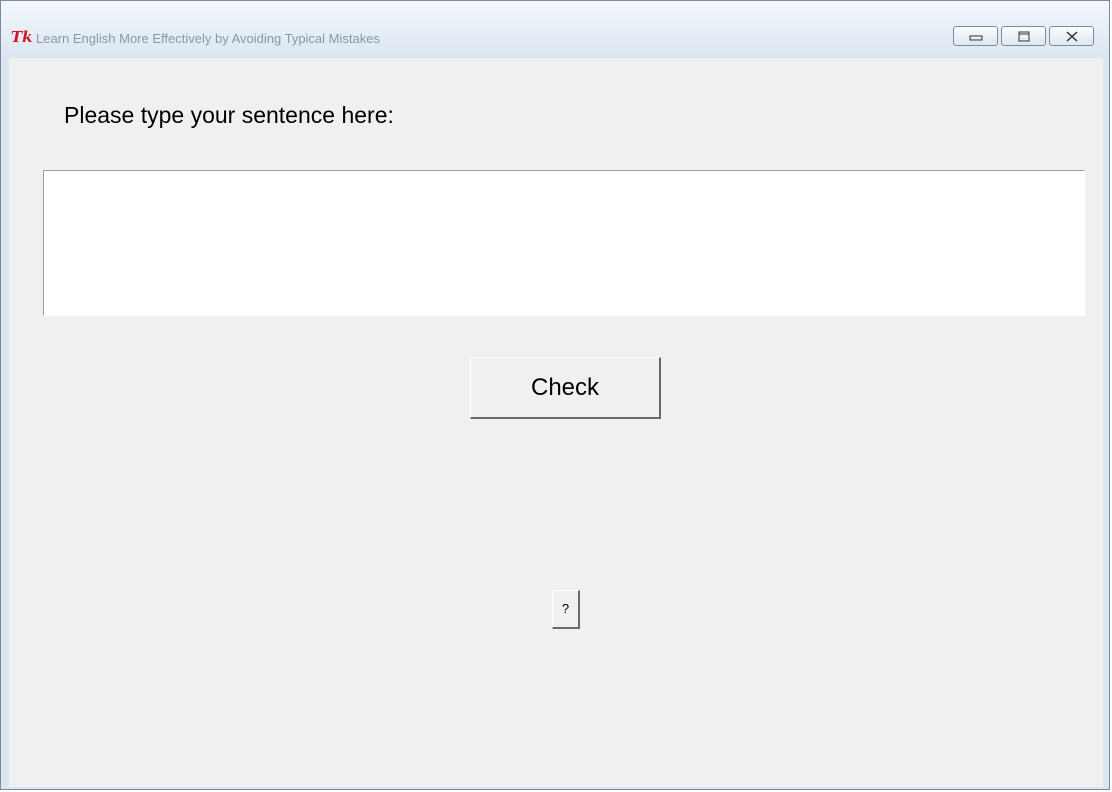 This screenshot has height=792, width=1112. I want to click on minimize-button, so click(975, 36).